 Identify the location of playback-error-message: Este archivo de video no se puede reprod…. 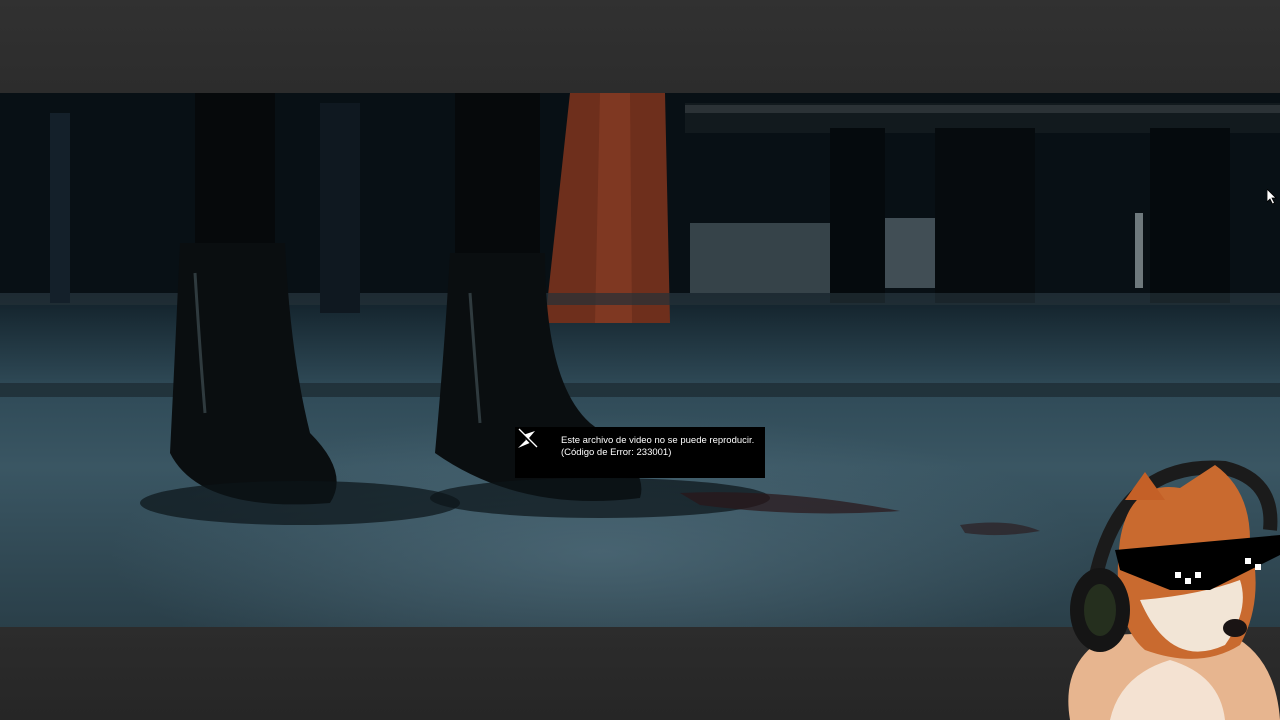
(640, 452).